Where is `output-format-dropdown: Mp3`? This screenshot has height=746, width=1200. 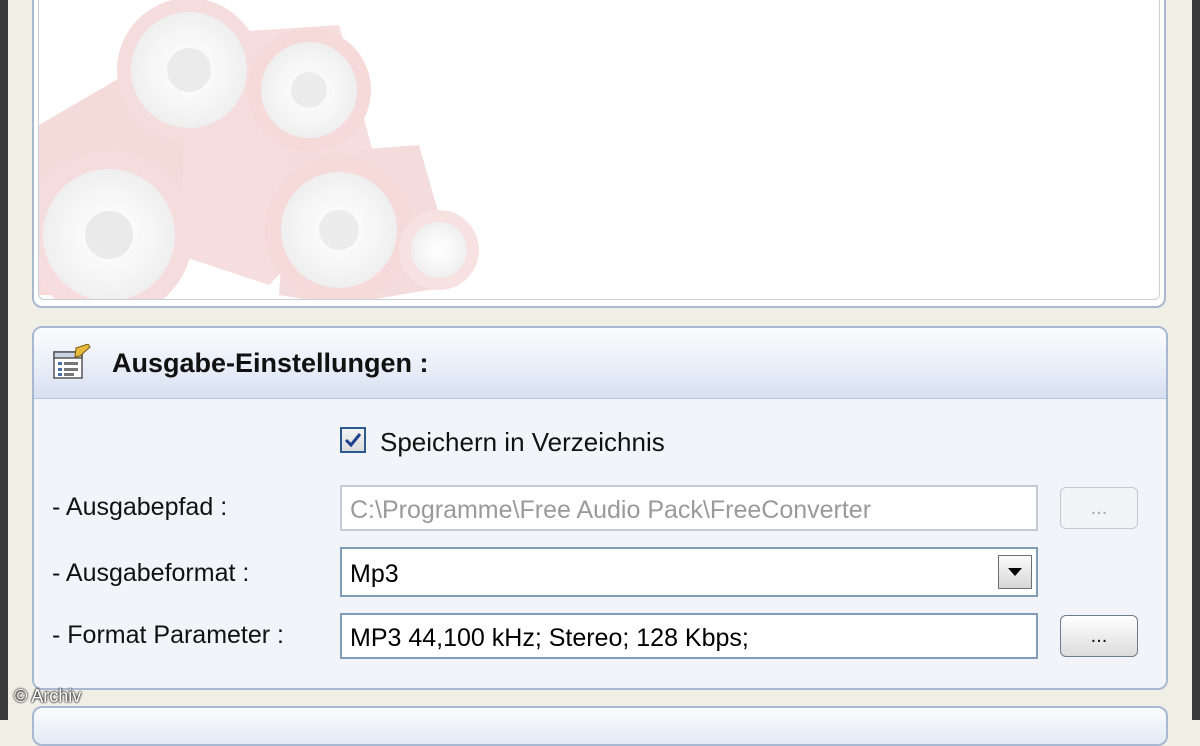
output-format-dropdown: Mp3 is located at coordinates (689, 572).